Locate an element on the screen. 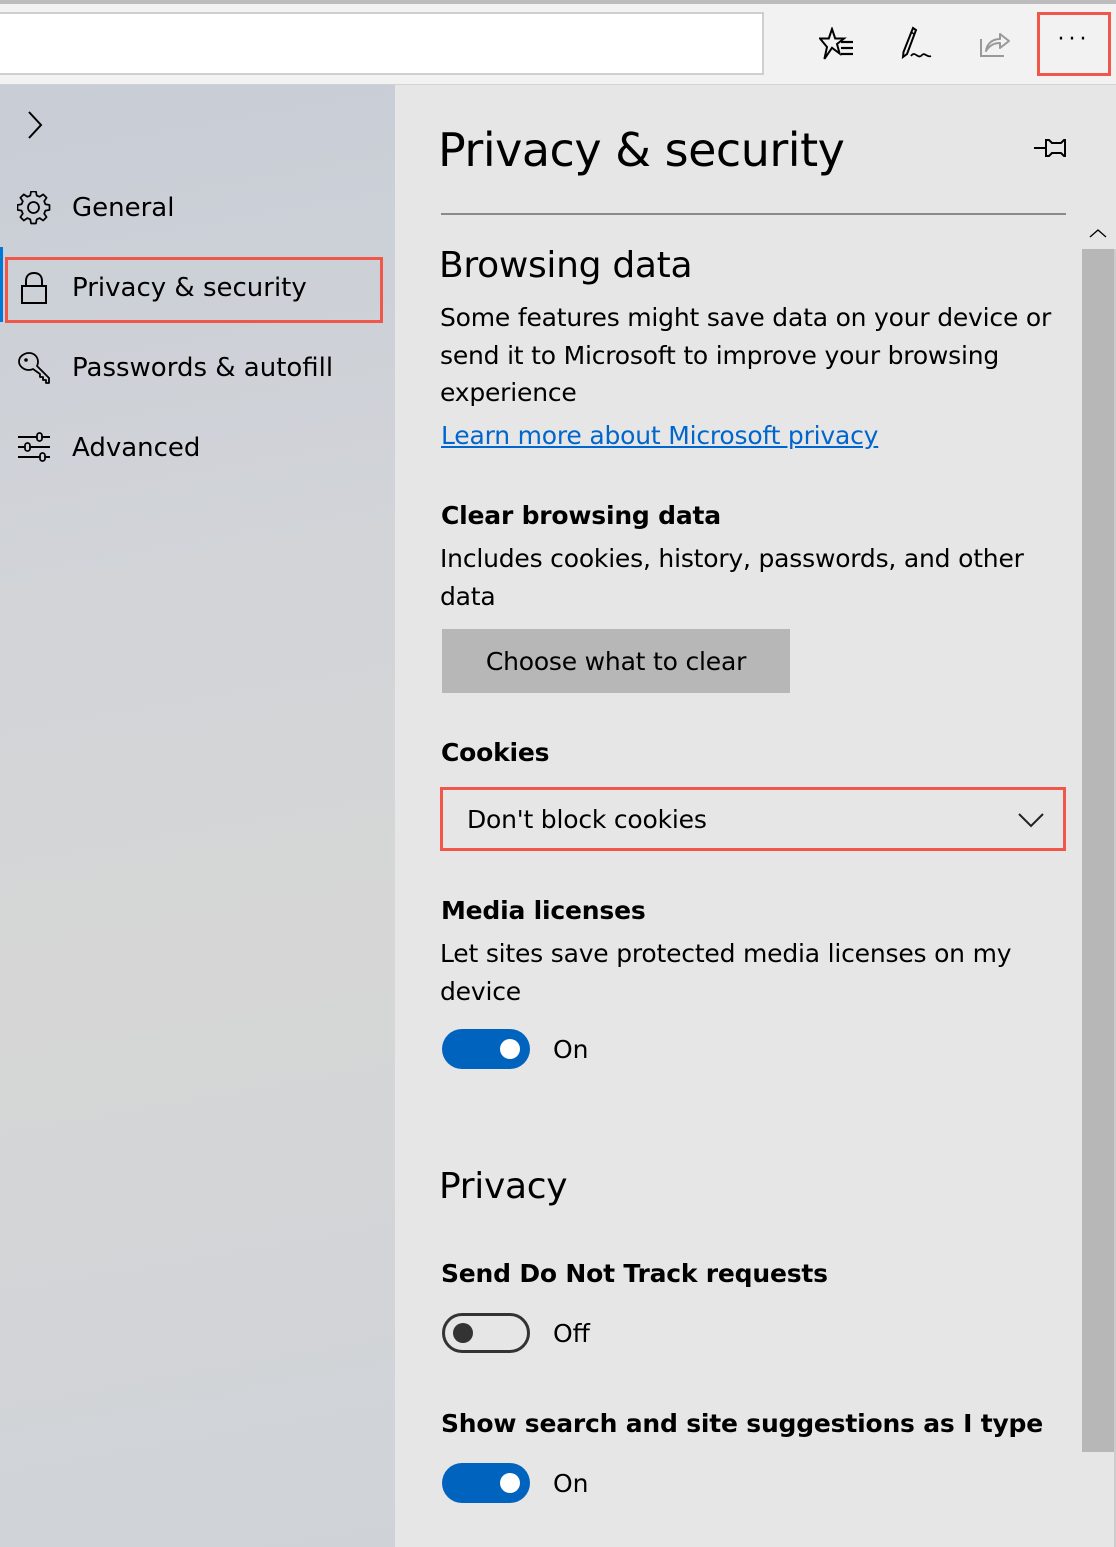  more-icon: ··· is located at coordinates (1074, 39).